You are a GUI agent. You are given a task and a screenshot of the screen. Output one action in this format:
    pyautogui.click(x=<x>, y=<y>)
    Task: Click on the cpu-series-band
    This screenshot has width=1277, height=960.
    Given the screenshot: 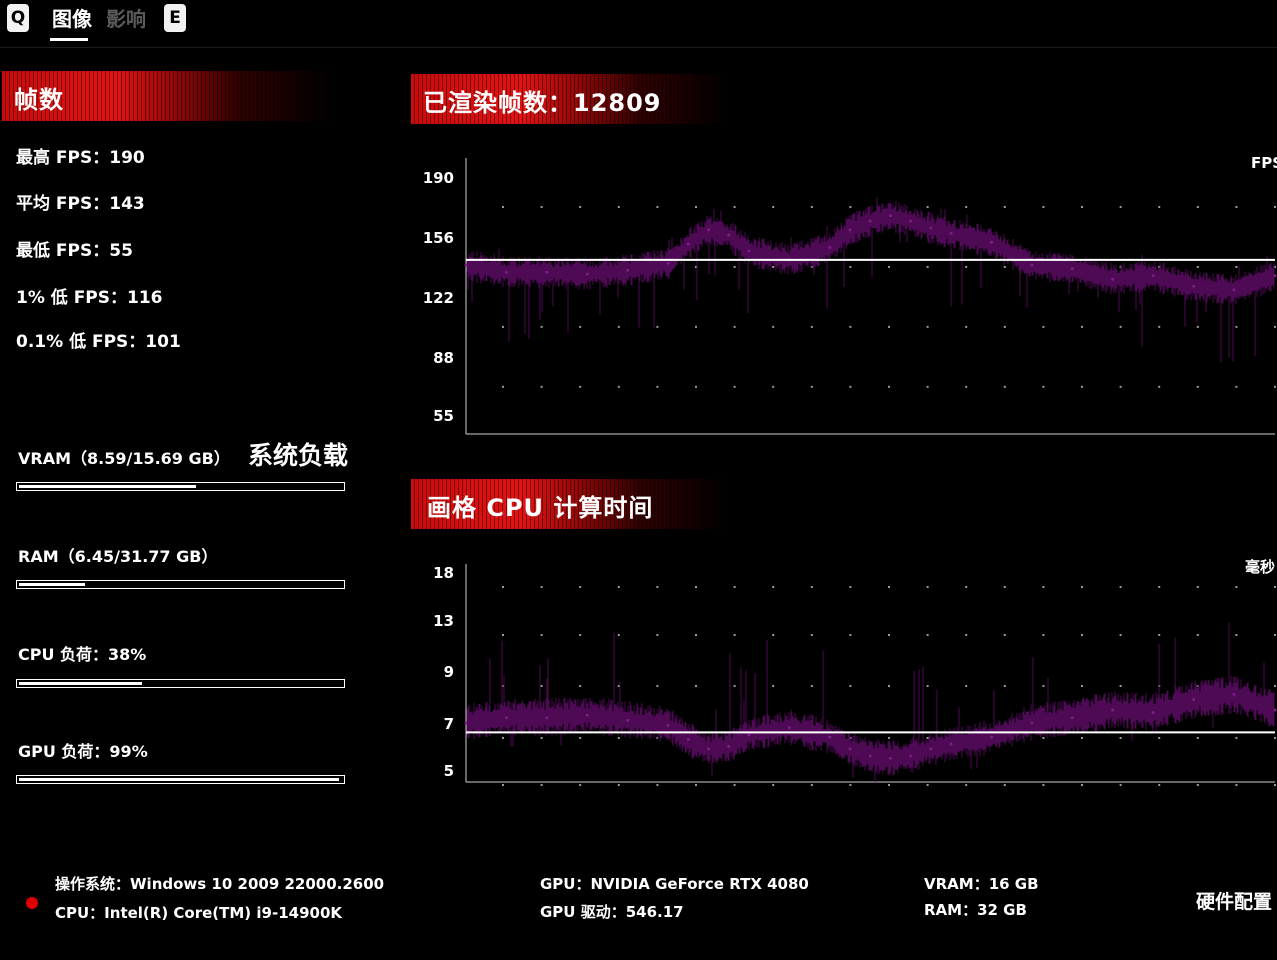 What is the action you would take?
    pyautogui.click(x=870, y=702)
    